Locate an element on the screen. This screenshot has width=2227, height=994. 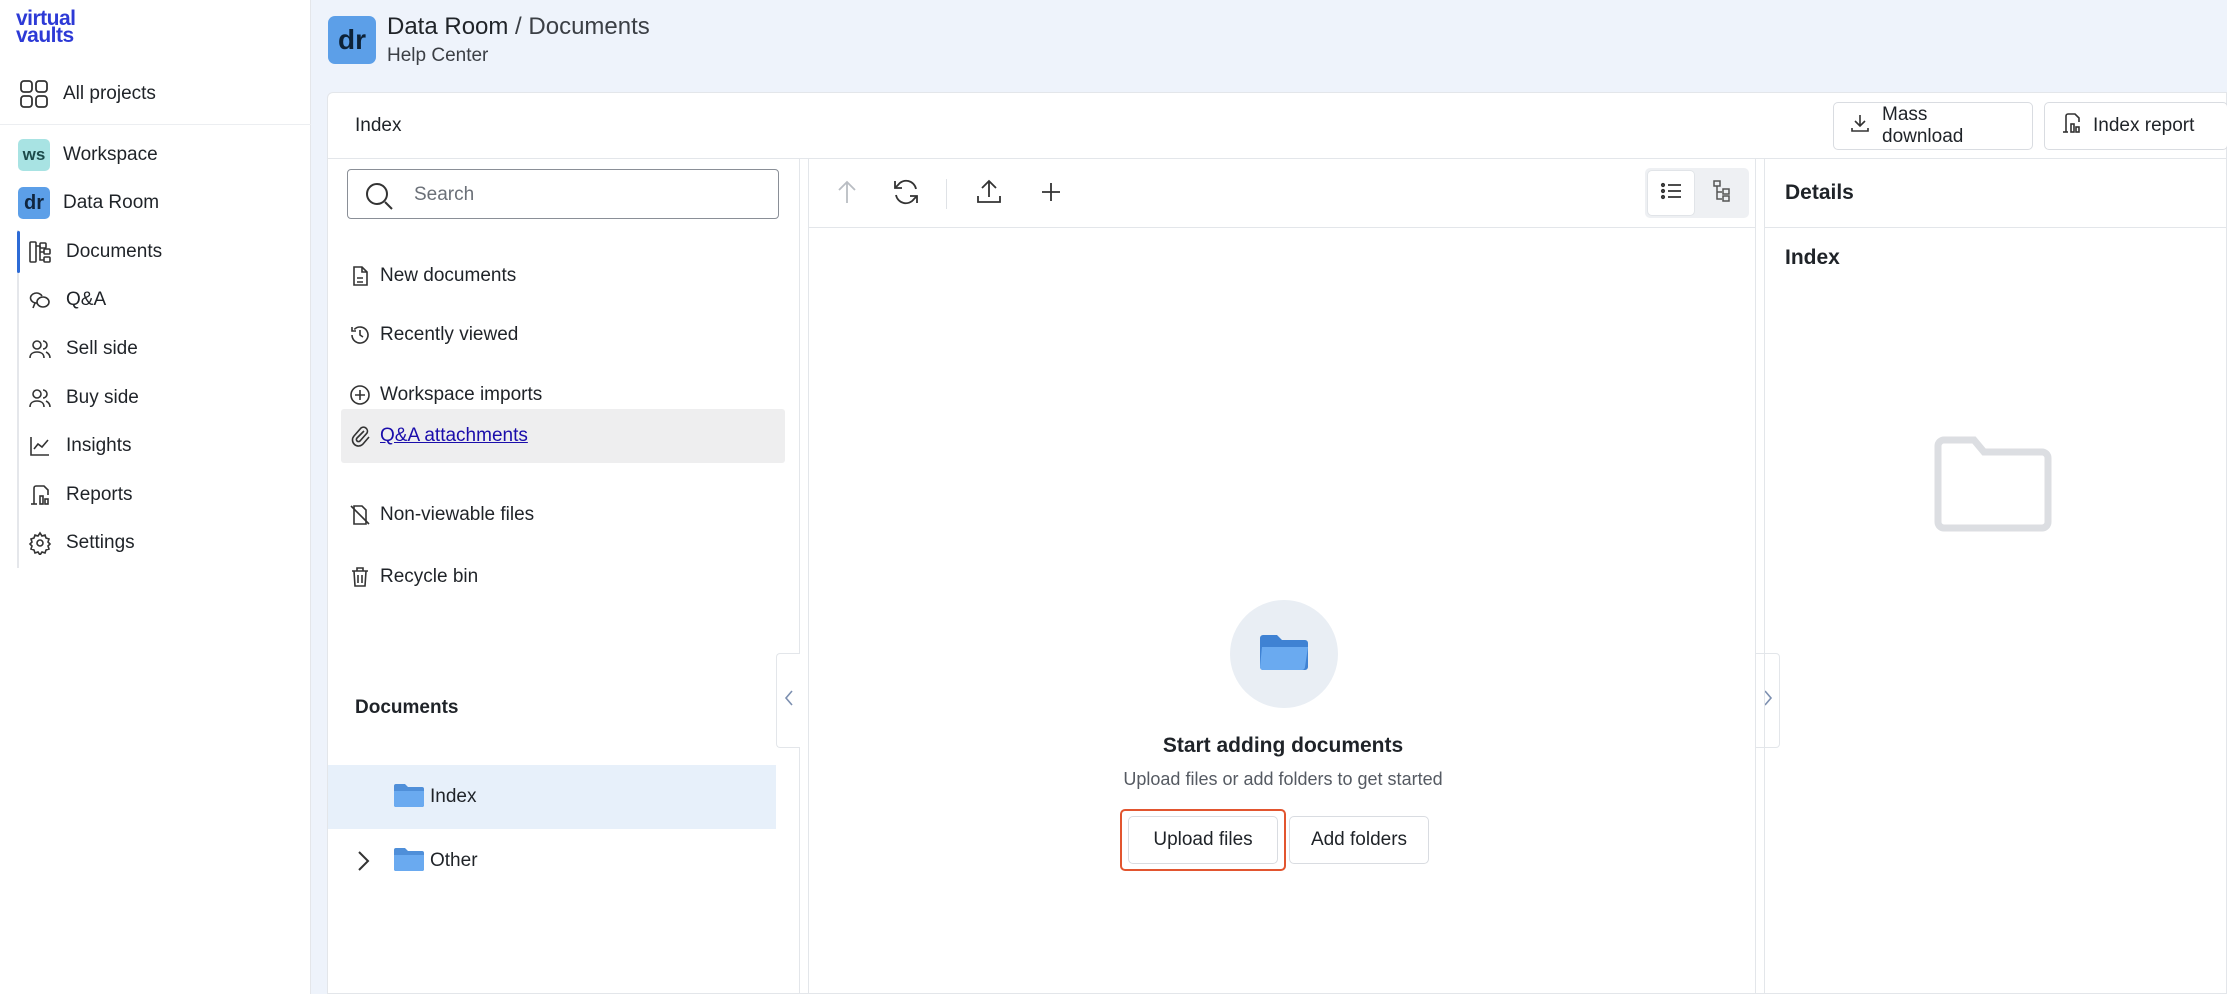
nav-item-qa: Q&A is located at coordinates (155, 300).